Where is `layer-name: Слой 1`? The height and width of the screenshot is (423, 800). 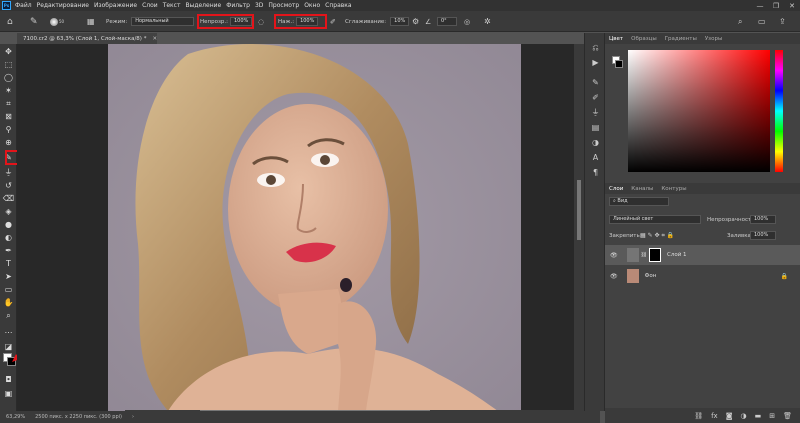
layer-name: Слой 1 is located at coordinates (677, 255).